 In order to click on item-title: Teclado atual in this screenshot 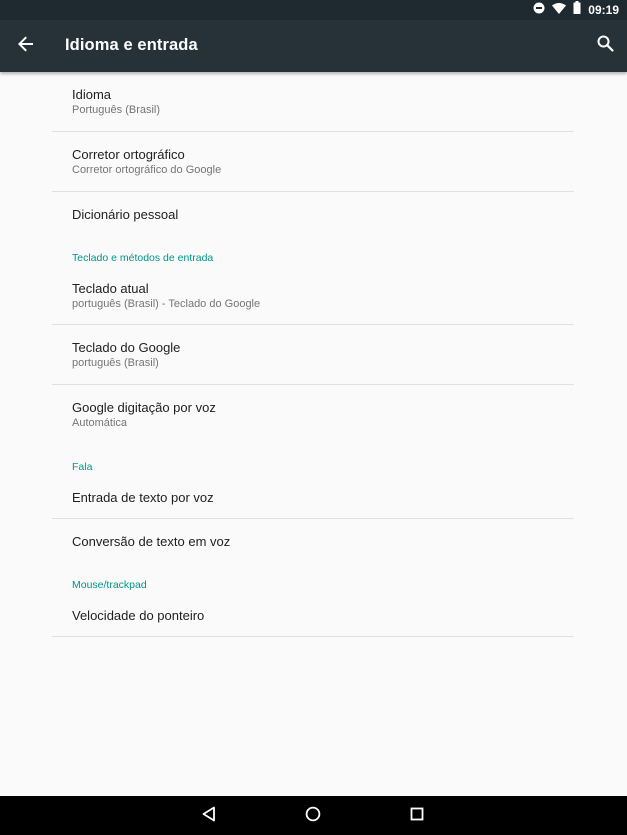, I will do `click(110, 288)`.